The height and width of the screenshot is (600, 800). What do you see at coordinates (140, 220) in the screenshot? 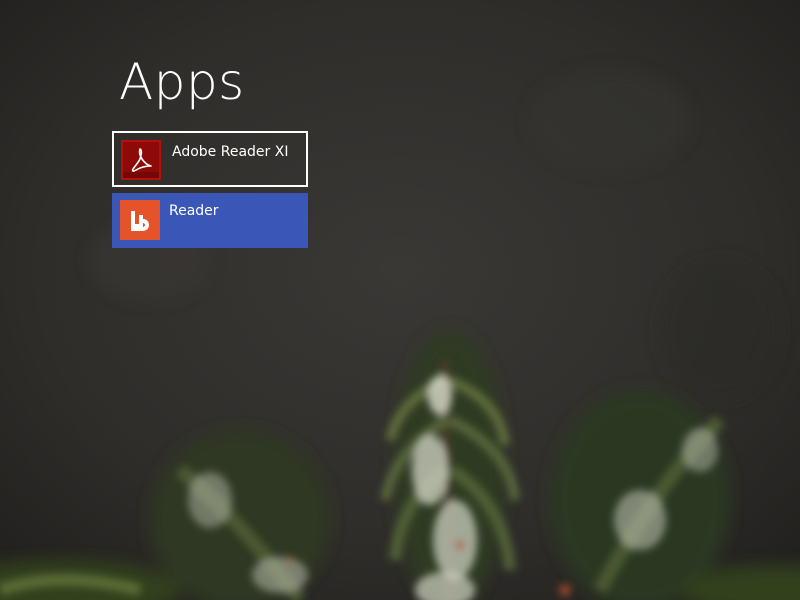
I see `windows-reader-icon` at bounding box center [140, 220].